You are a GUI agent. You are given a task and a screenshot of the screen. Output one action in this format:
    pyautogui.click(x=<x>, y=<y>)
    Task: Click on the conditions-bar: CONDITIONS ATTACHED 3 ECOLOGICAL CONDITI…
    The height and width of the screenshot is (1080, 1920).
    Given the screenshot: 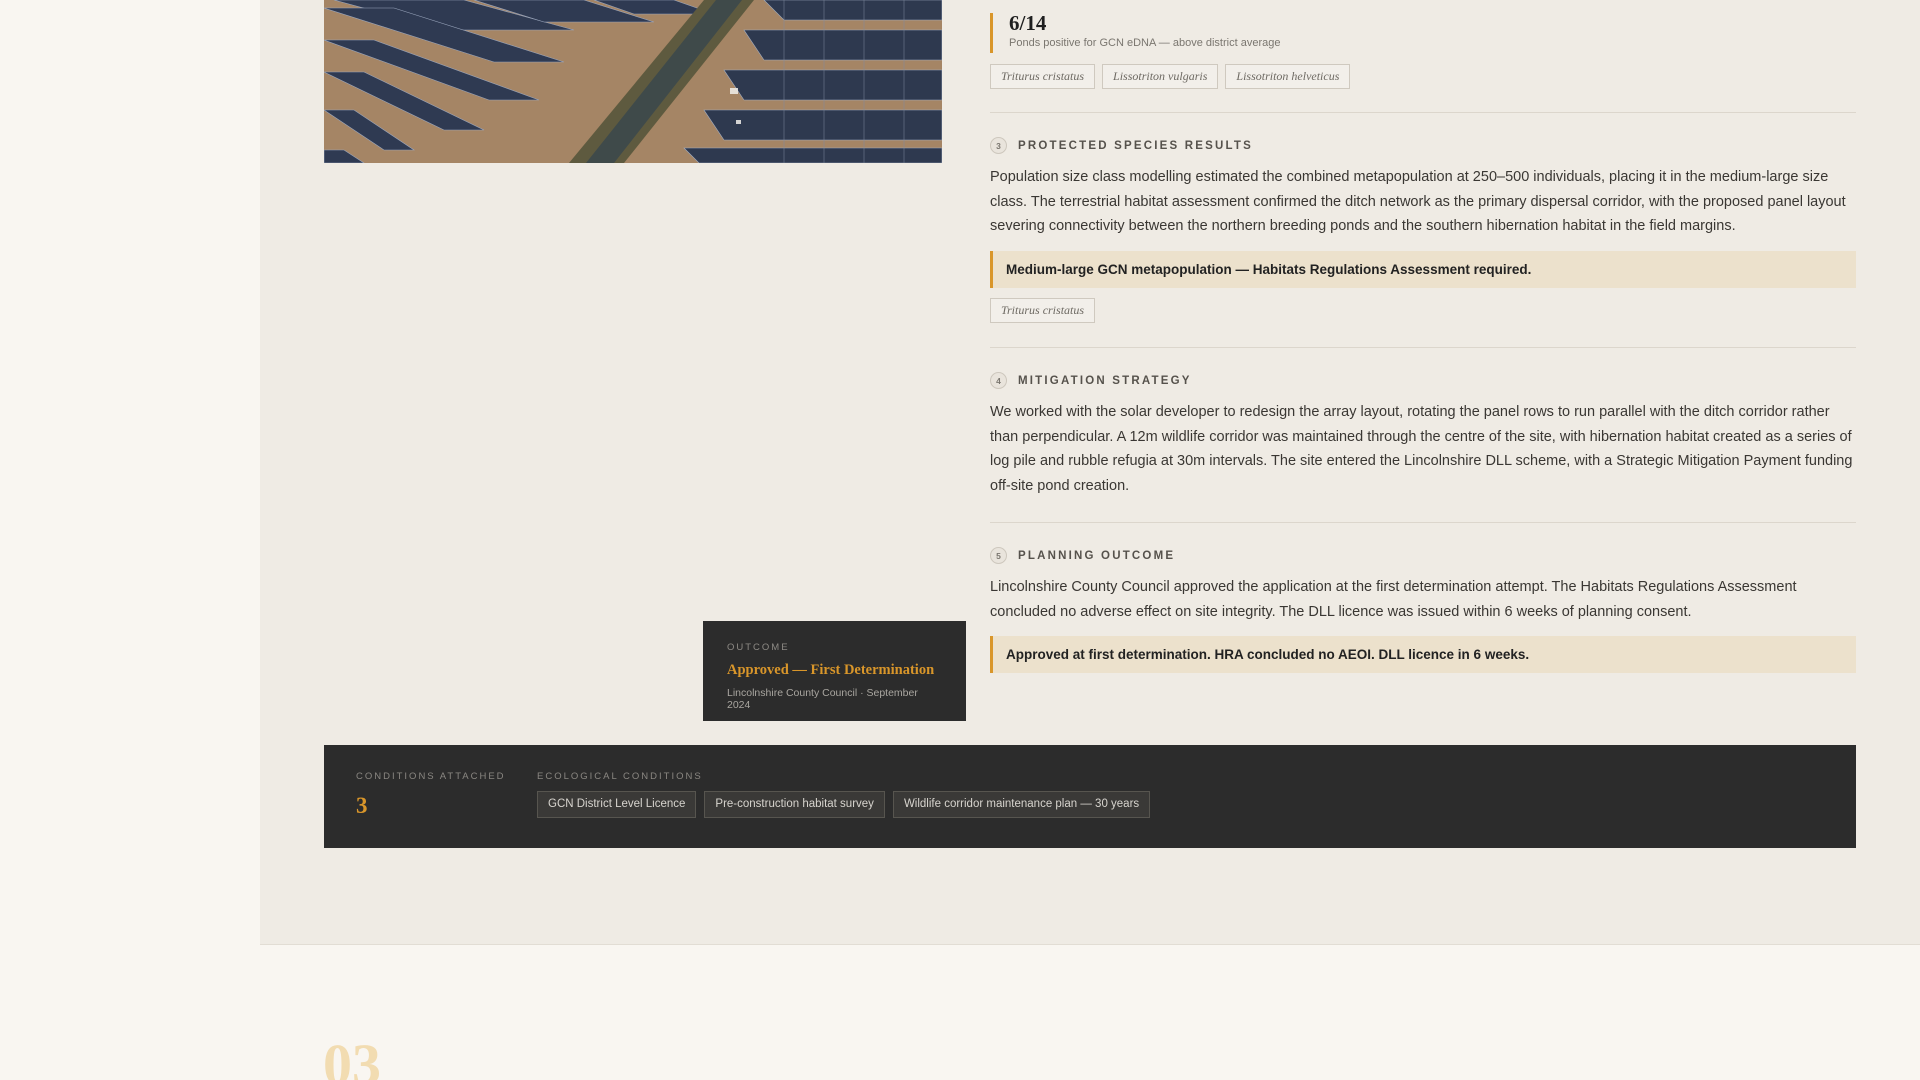 What is the action you would take?
    pyautogui.click(x=1090, y=796)
    